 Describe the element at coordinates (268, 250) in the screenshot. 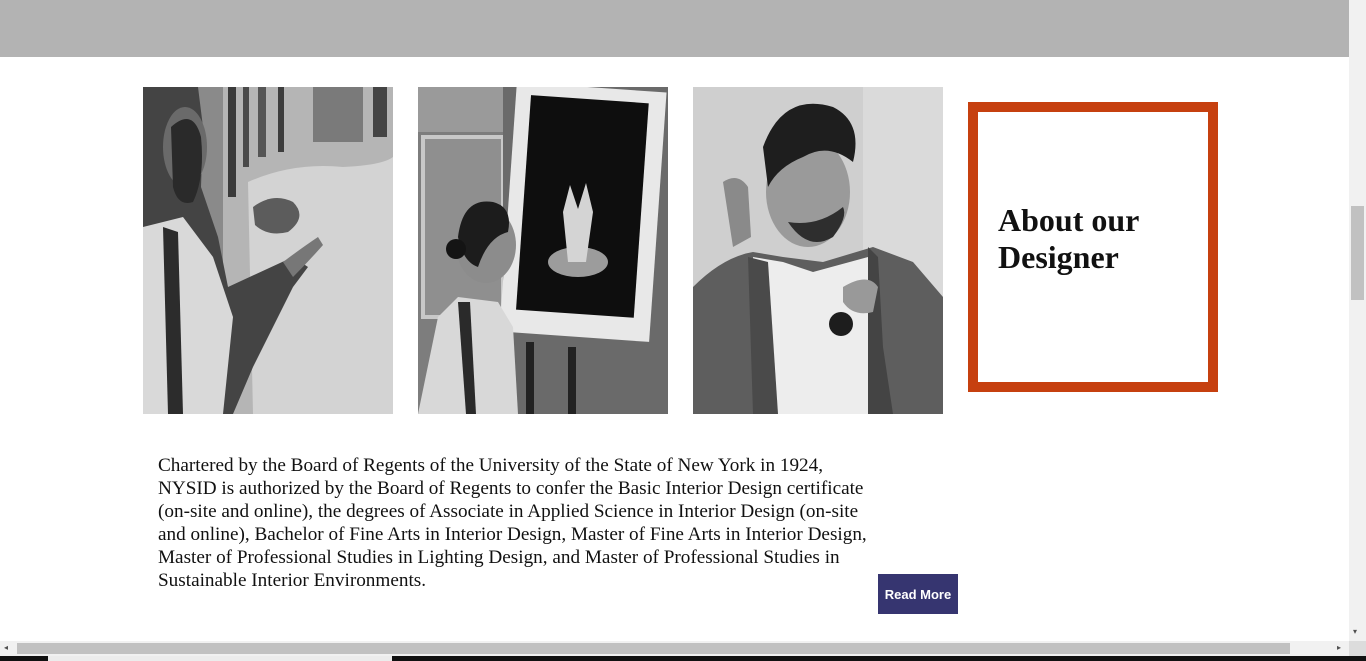

I see `man-painting-mural-photo` at that location.